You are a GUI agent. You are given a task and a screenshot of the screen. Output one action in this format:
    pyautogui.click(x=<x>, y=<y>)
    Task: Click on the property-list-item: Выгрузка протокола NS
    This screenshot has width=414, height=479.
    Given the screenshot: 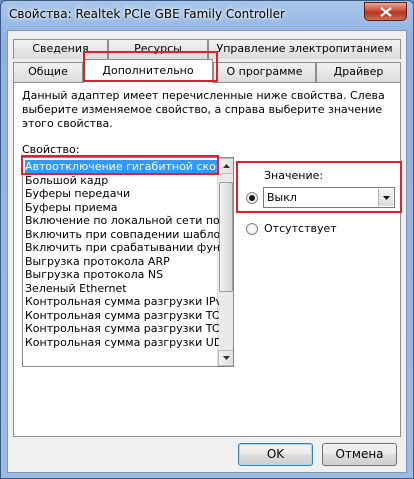 What is the action you would take?
    pyautogui.click(x=122, y=274)
    